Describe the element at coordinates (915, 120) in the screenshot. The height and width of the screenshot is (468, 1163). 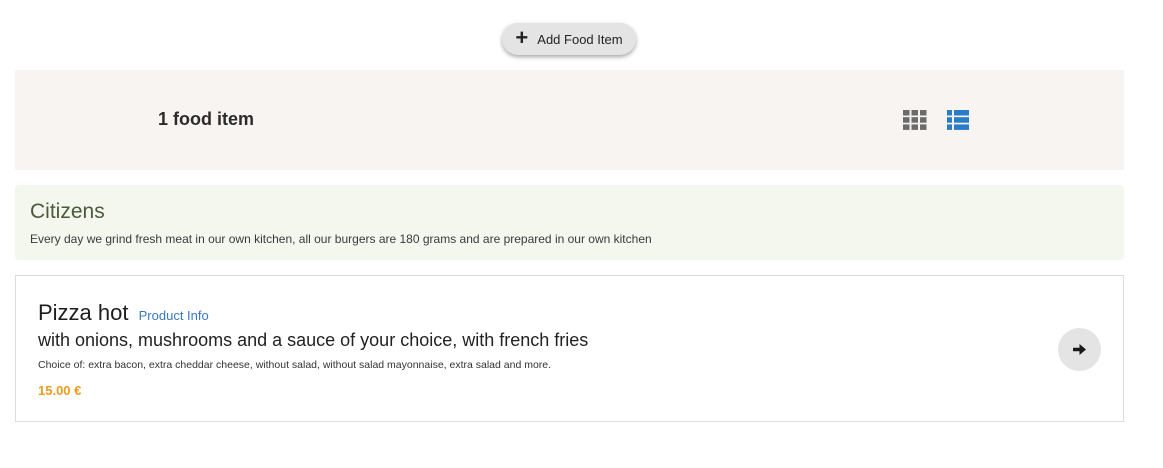
I see `grid-view-icon` at that location.